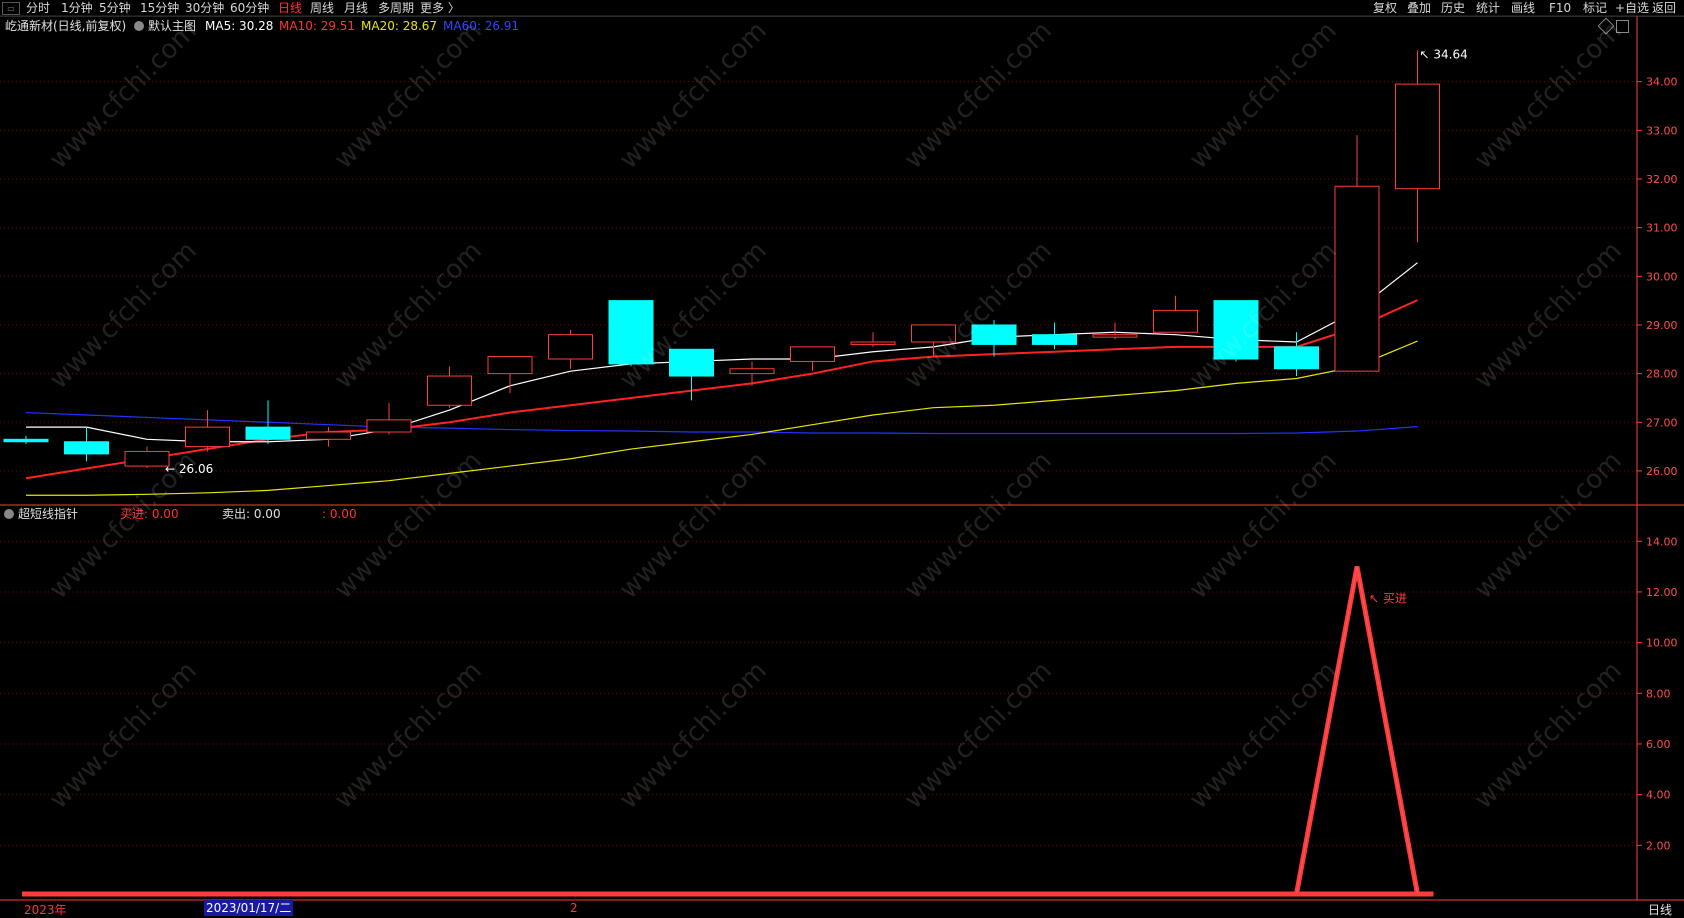  What do you see at coordinates (721, 423) in the screenshot?
I see `ma60-line` at bounding box center [721, 423].